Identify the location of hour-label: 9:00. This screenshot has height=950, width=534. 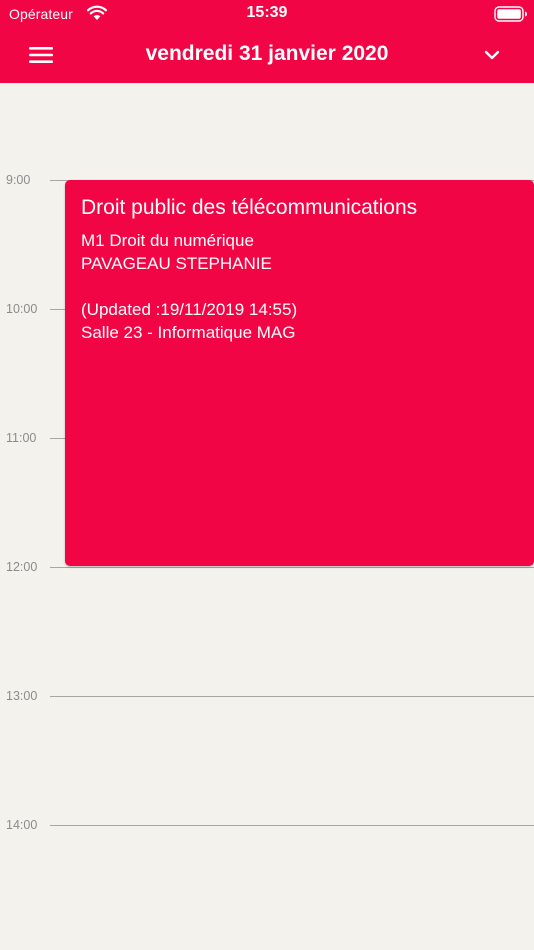
(18, 180).